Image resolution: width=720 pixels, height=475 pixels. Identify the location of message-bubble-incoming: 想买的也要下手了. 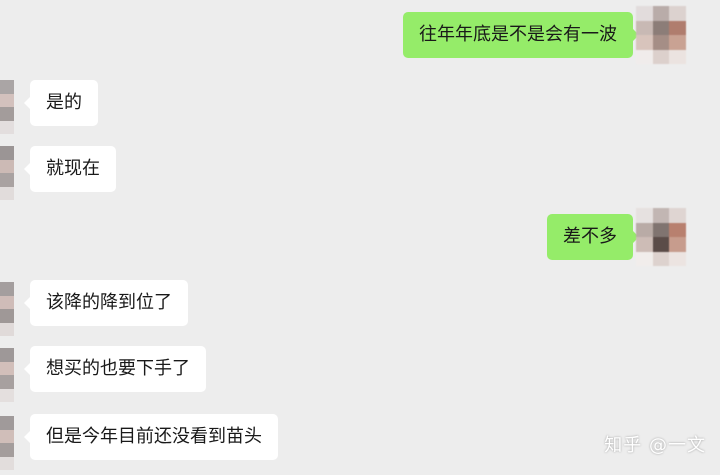
(115, 369).